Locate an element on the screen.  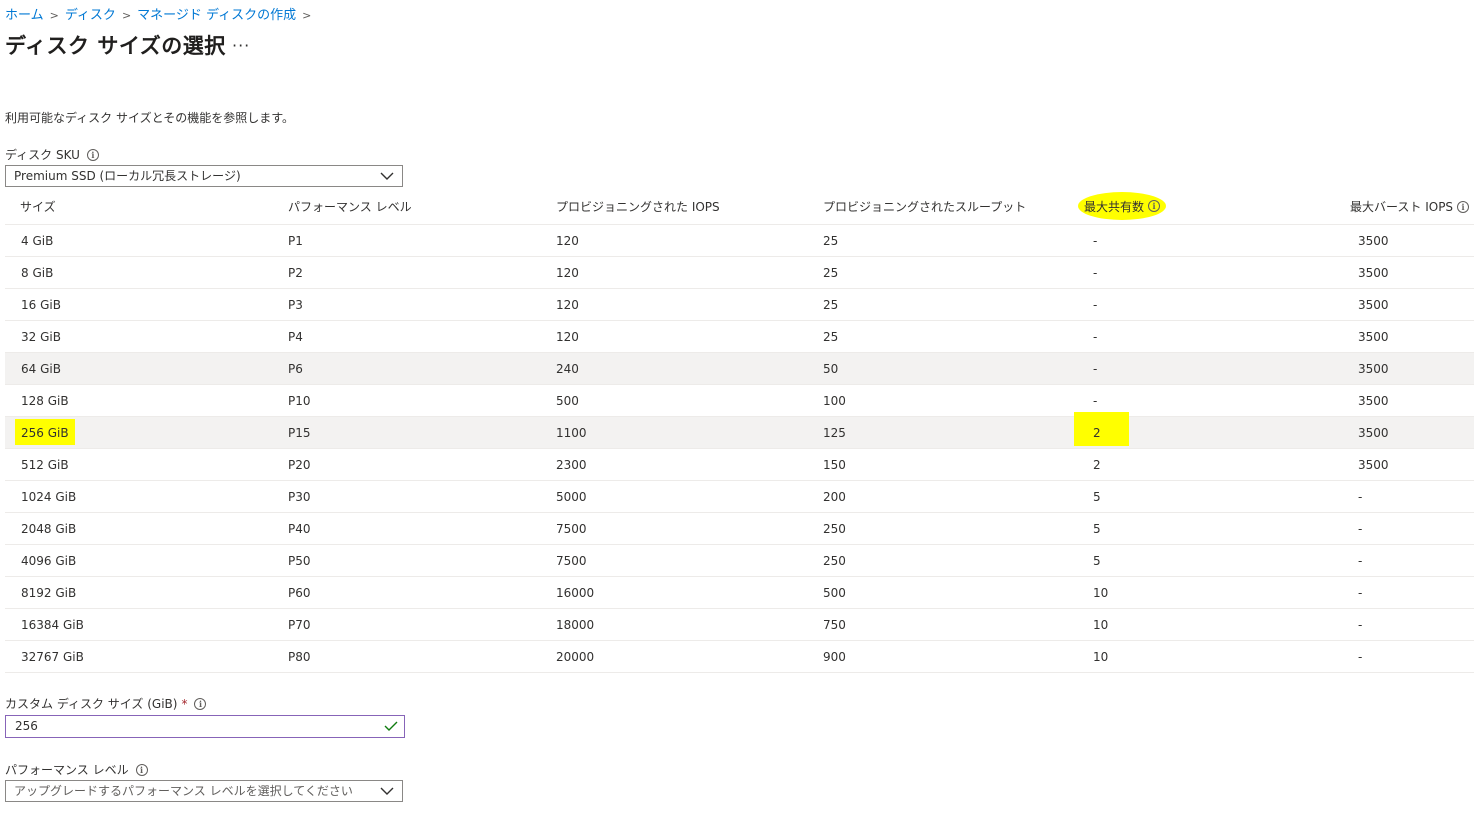
table-row: 512 GiB P20 2300 150 2 3500 is located at coordinates (739, 465).